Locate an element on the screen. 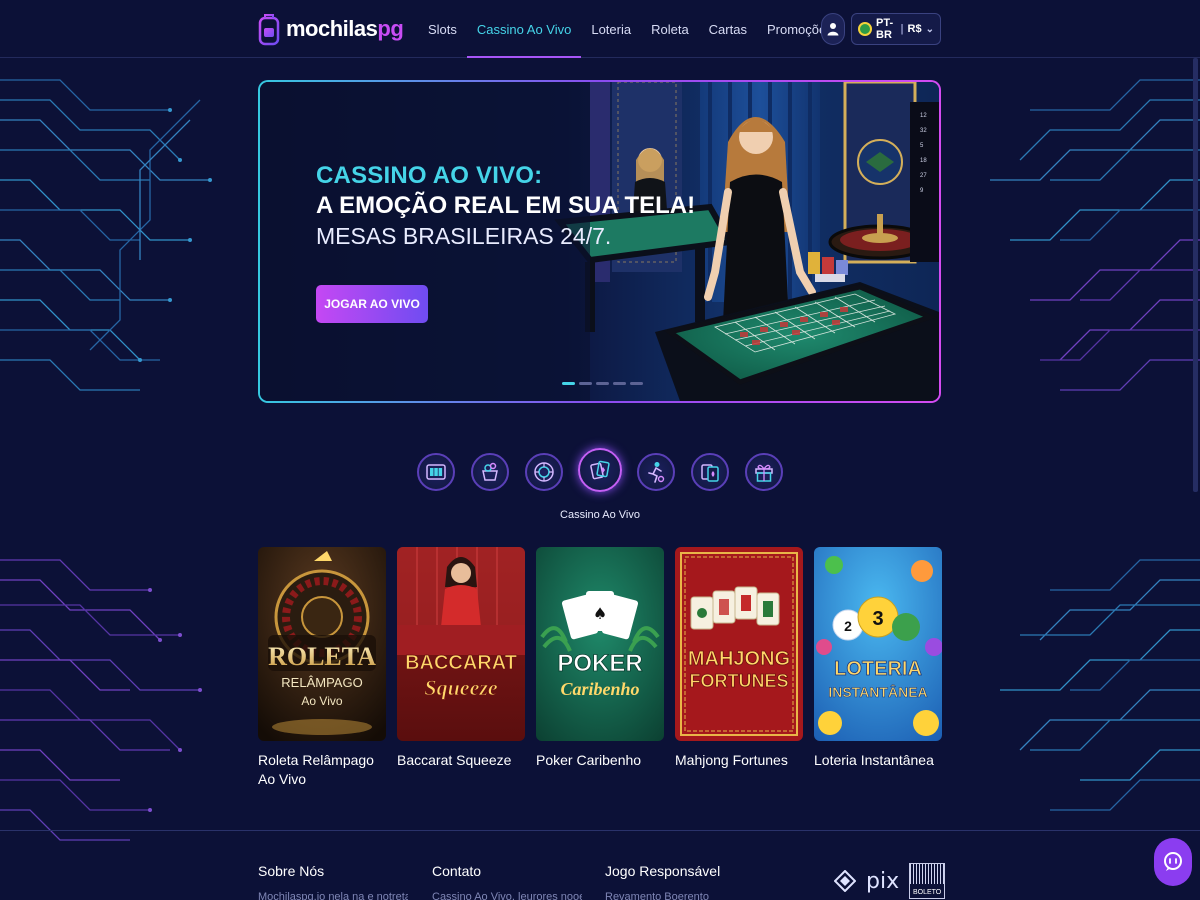 This screenshot has height=900, width=1200. roulette-game-art: ROLETA RELÂMPAGO Ao Vivo is located at coordinates (322, 644).